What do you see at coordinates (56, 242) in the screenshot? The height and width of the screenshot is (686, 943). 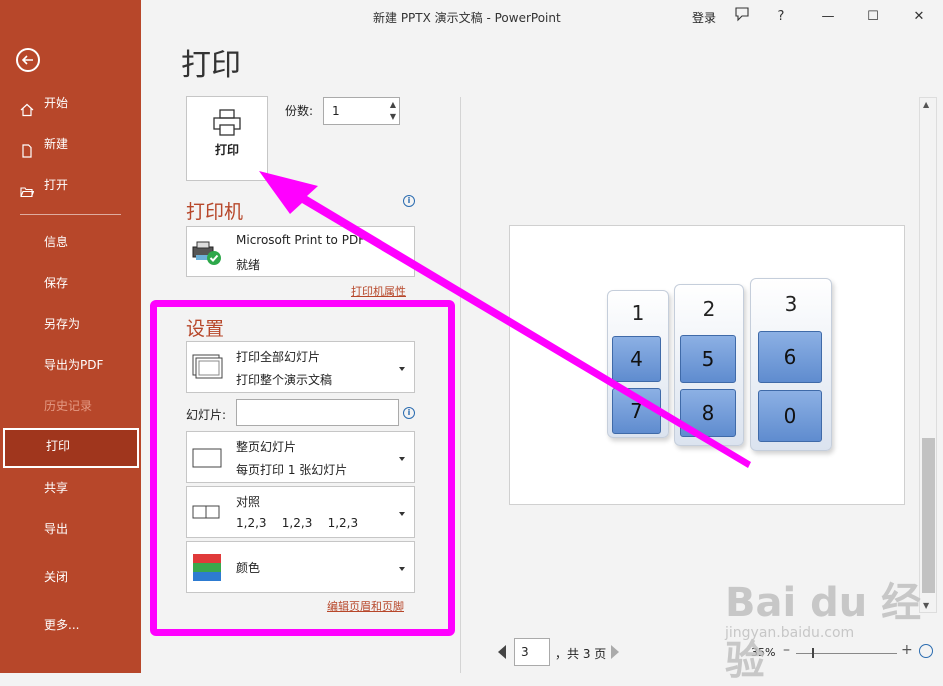 I see `nav-item-label: 信息` at bounding box center [56, 242].